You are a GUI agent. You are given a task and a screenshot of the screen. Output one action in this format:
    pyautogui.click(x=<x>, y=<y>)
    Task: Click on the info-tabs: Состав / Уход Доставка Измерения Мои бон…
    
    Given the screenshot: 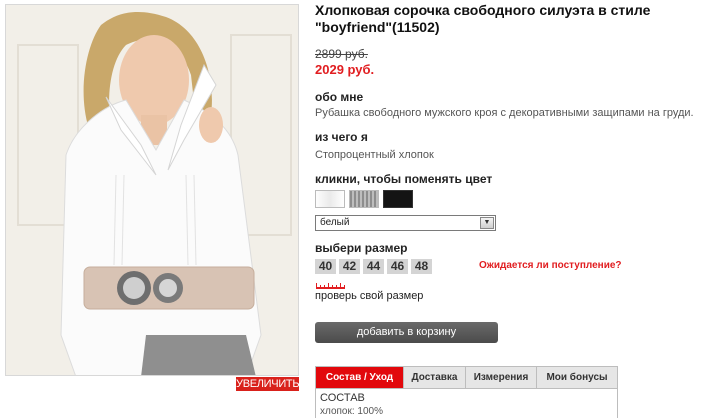 What is the action you would take?
    pyautogui.click(x=466, y=377)
    